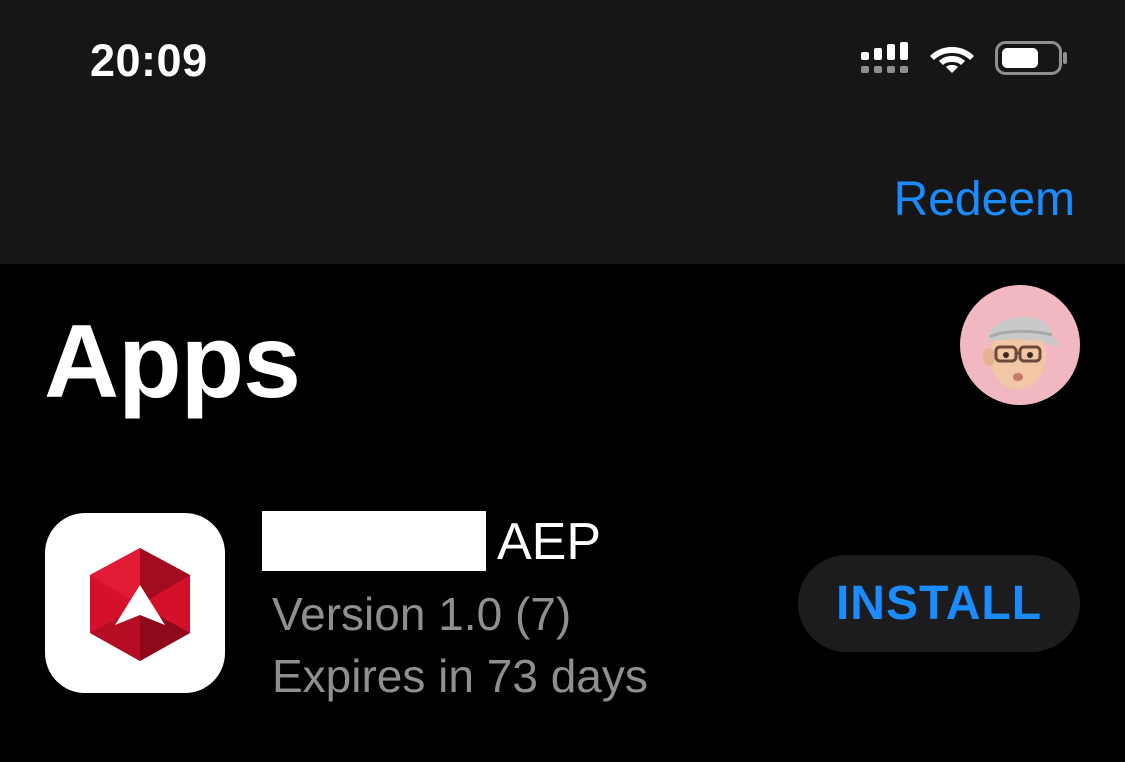 Image resolution: width=1125 pixels, height=762 pixels. Describe the element at coordinates (984, 200) in the screenshot. I see `redeem-button: Redeem` at that location.